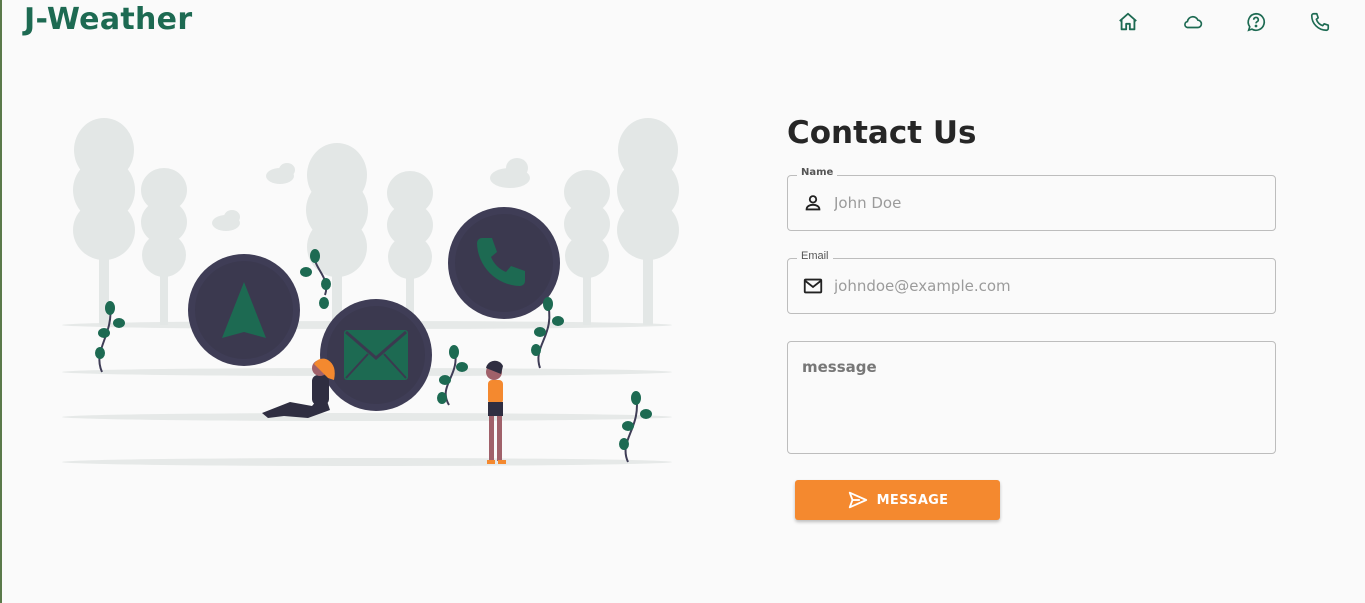 This screenshot has width=1365, height=603. Describe the element at coordinates (108, 19) in the screenshot. I see `app-logo-title: J-Weather` at that location.